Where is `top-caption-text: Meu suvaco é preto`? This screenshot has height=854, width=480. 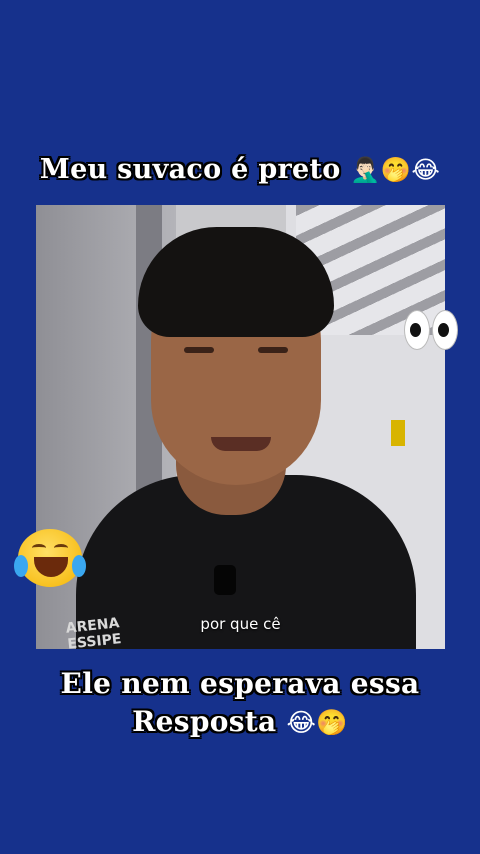
top-caption-text: Meu suvaco é preto is located at coordinates (190, 169).